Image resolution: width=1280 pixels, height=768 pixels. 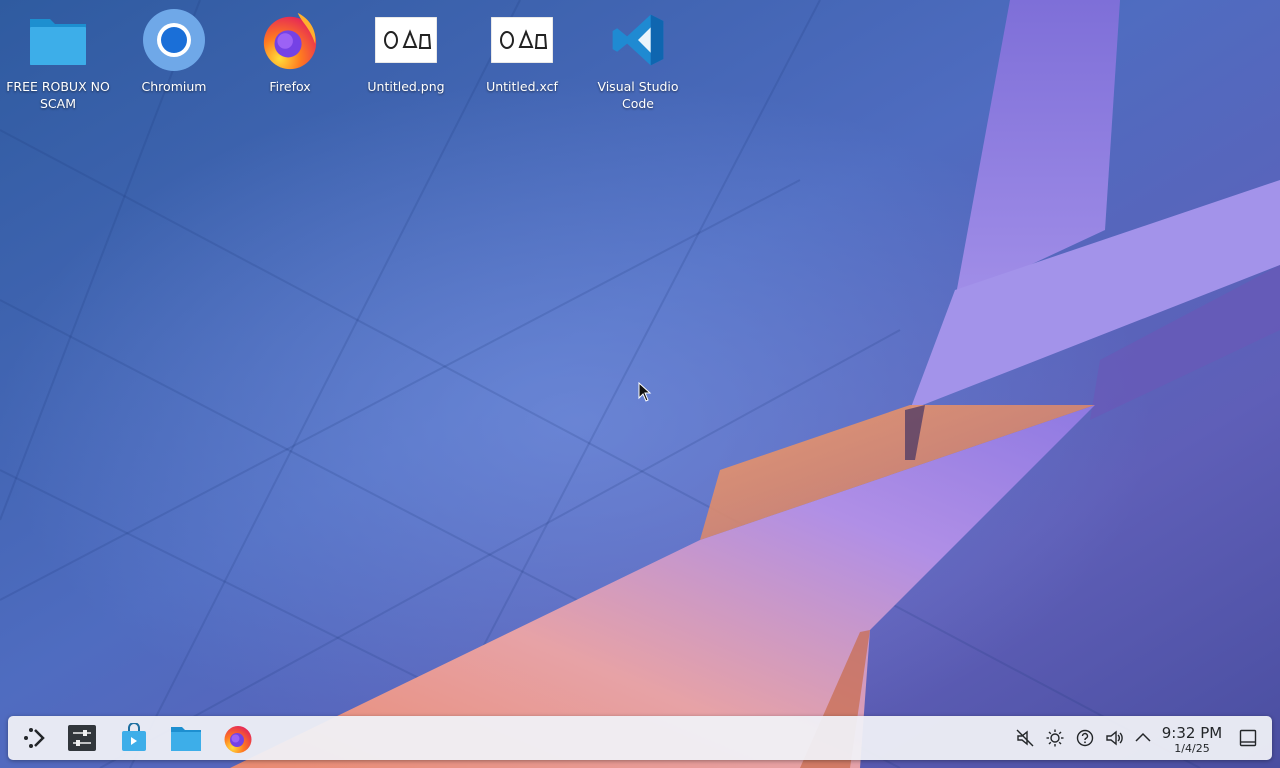 What do you see at coordinates (522, 86) in the screenshot?
I see `desktop-icon-label: Untitled.xcf` at bounding box center [522, 86].